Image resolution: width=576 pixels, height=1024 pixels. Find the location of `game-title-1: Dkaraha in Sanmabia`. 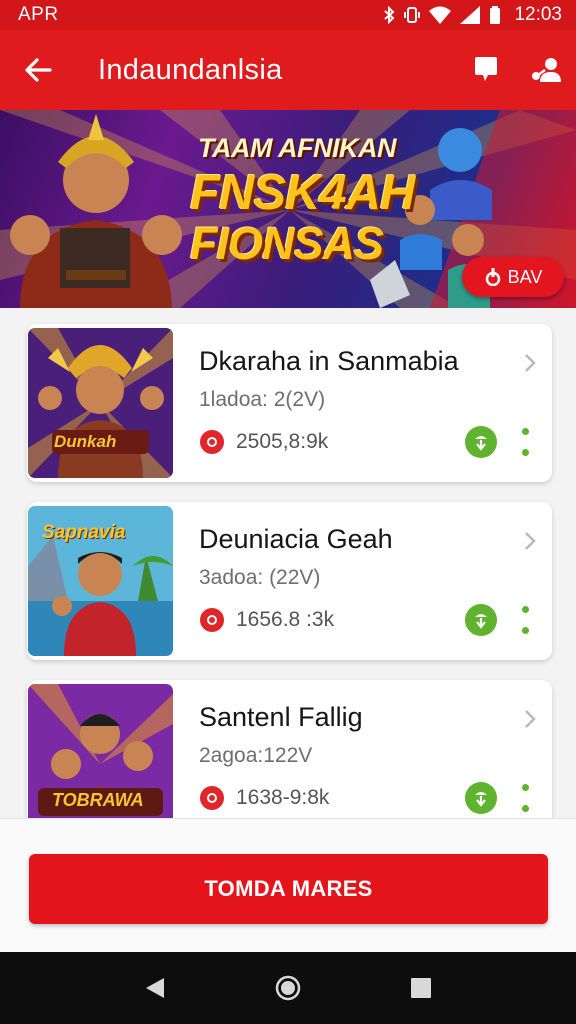

game-title-1: Dkaraha in Sanmabia is located at coordinates (329, 361).